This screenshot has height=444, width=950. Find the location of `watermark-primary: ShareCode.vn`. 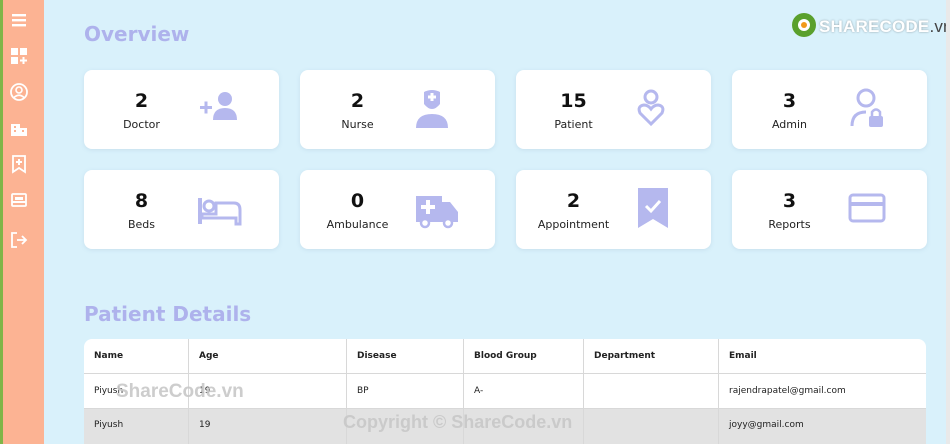

watermark-primary: ShareCode.vn is located at coordinates (180, 391).